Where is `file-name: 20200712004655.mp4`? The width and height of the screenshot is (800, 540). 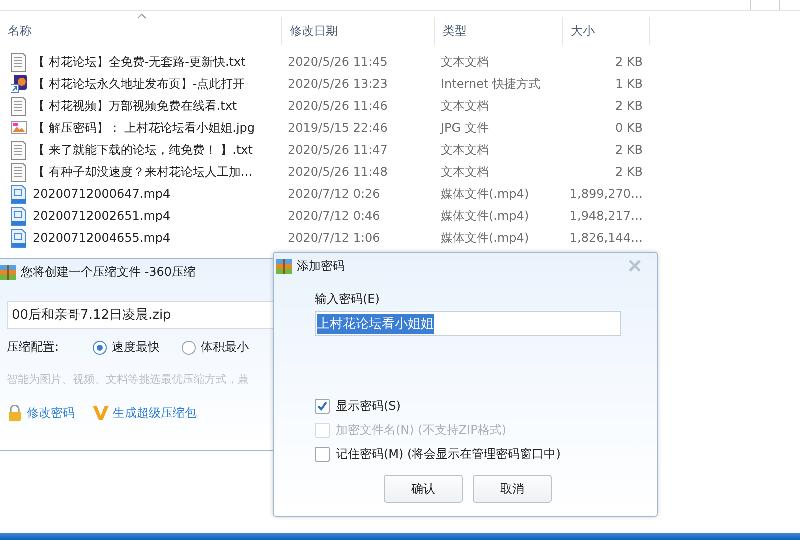
file-name: 20200712004655.mp4 is located at coordinates (102, 238).